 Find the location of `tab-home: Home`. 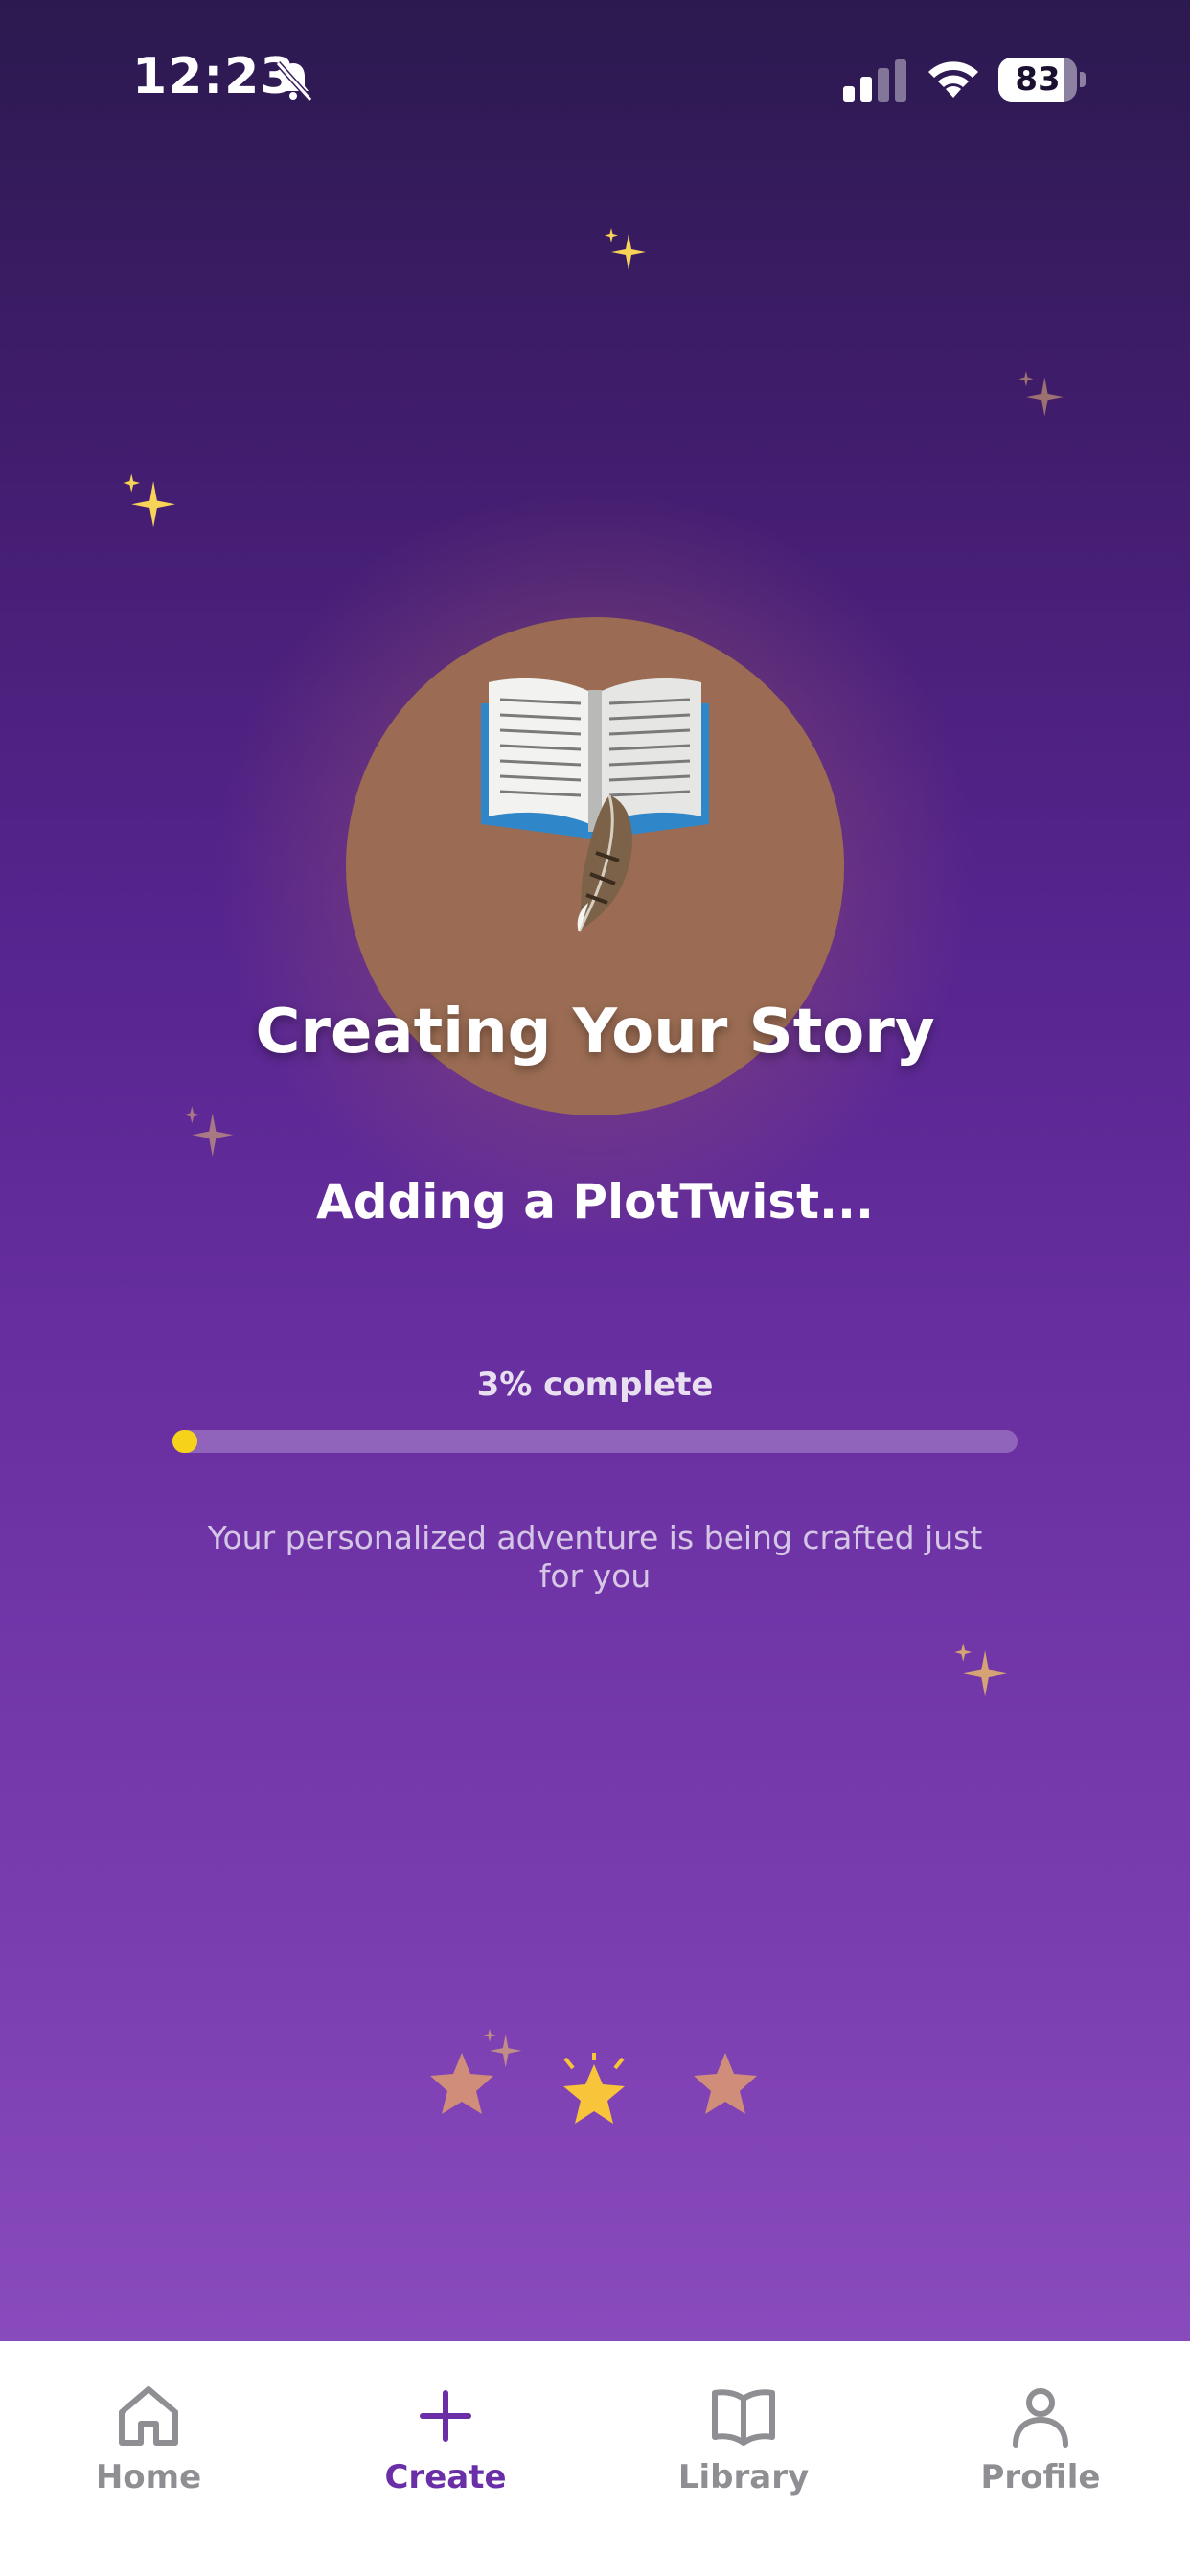

tab-home: Home is located at coordinates (148, 2437).